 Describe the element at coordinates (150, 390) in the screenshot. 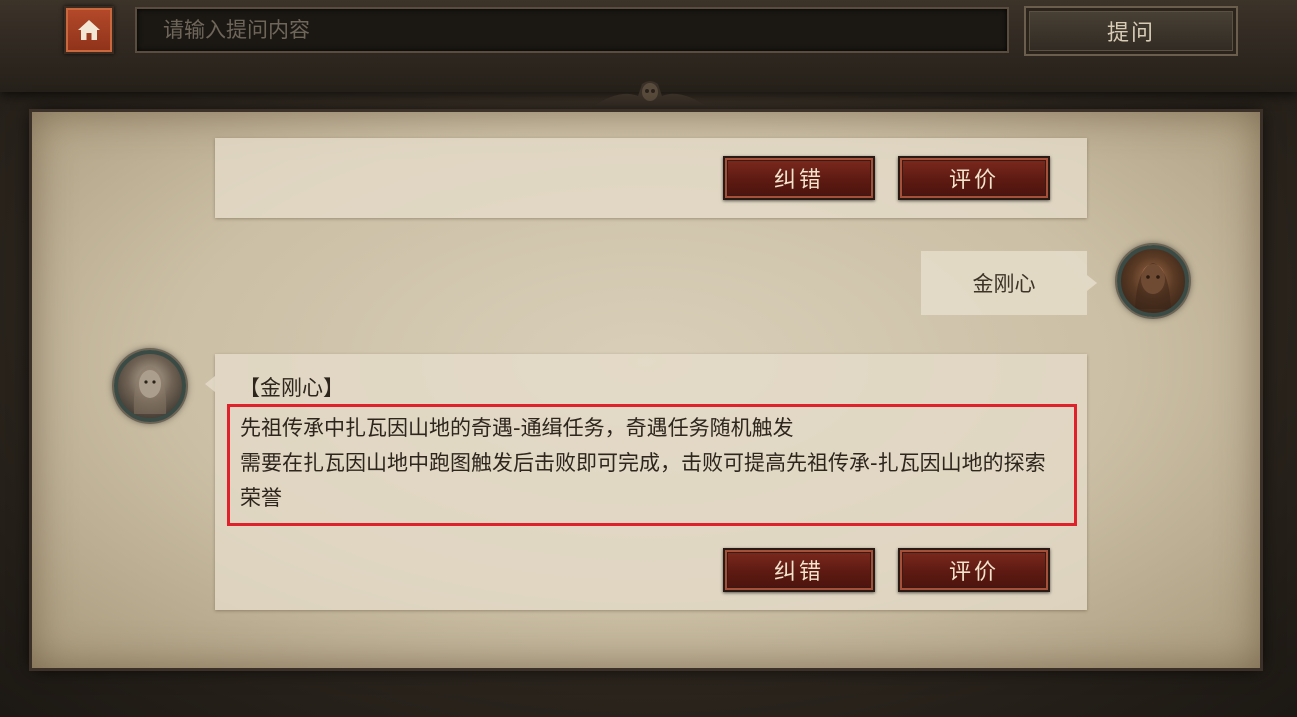

I see `assistant-portrait-icon` at that location.